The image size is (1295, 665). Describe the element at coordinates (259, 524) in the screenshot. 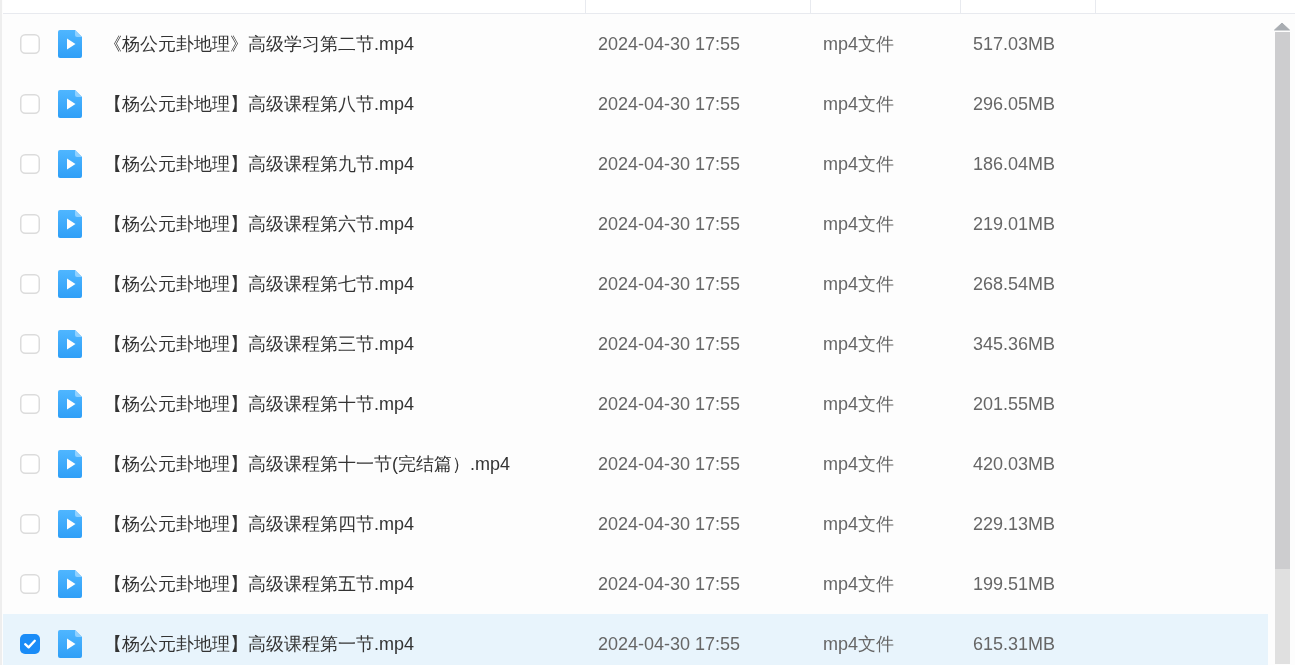

I see `file-name: 【杨公元卦地理】高级课程第四节.mp4` at that location.